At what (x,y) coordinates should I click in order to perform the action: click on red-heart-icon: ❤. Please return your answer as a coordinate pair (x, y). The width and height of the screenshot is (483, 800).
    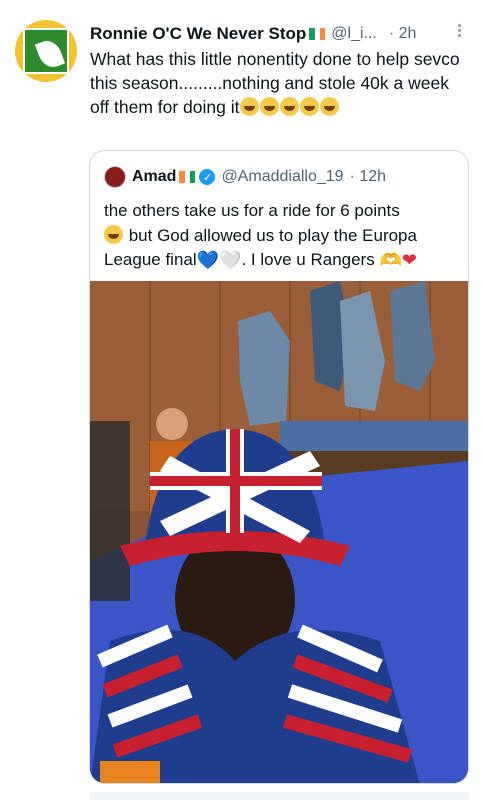
    Looking at the image, I should click on (409, 260).